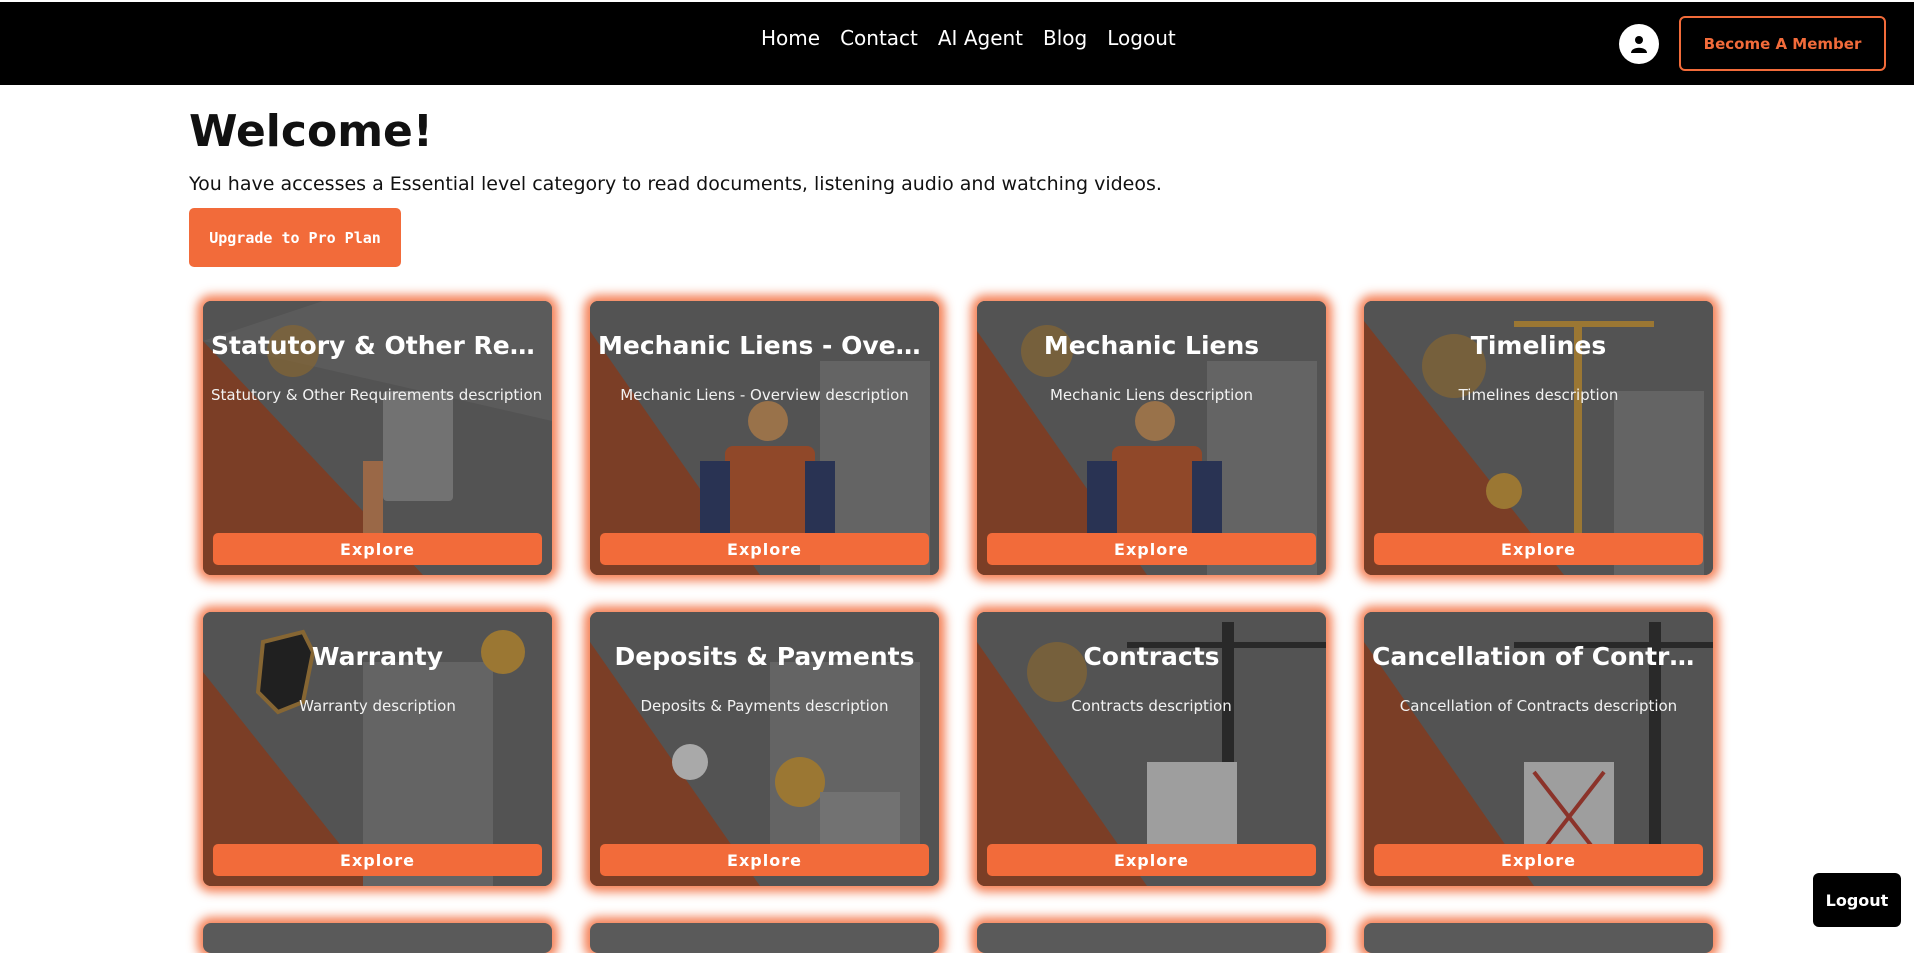 This screenshot has height=953, width=1914. What do you see at coordinates (1151, 749) in the screenshot?
I see `category-card: Contracts Contracts description Explore` at bounding box center [1151, 749].